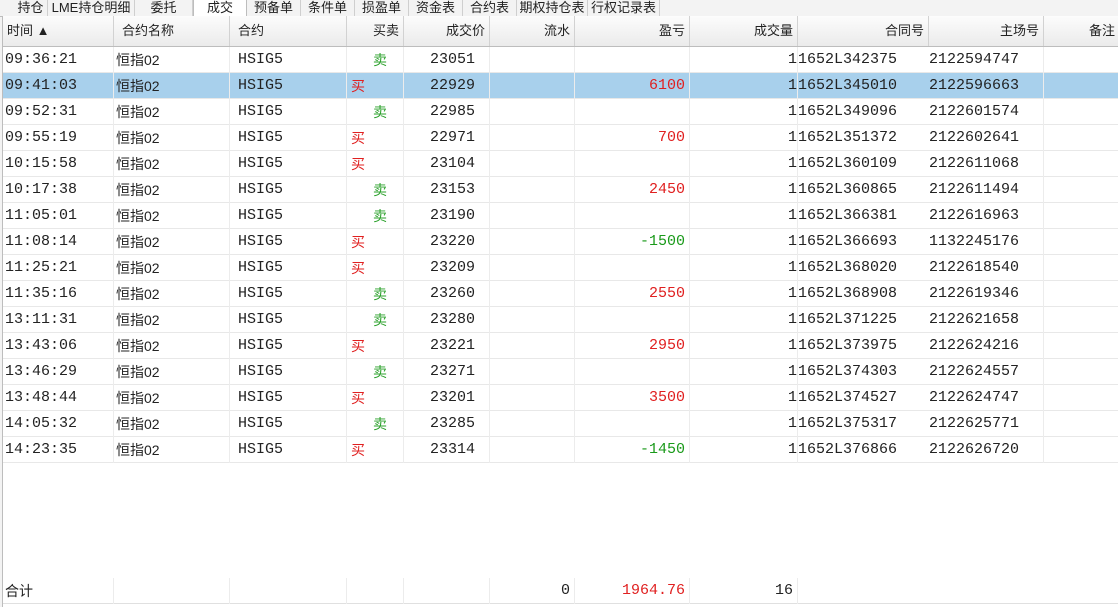 The image size is (1118, 607). I want to click on tab-6: 损盈单, so click(382, 8).